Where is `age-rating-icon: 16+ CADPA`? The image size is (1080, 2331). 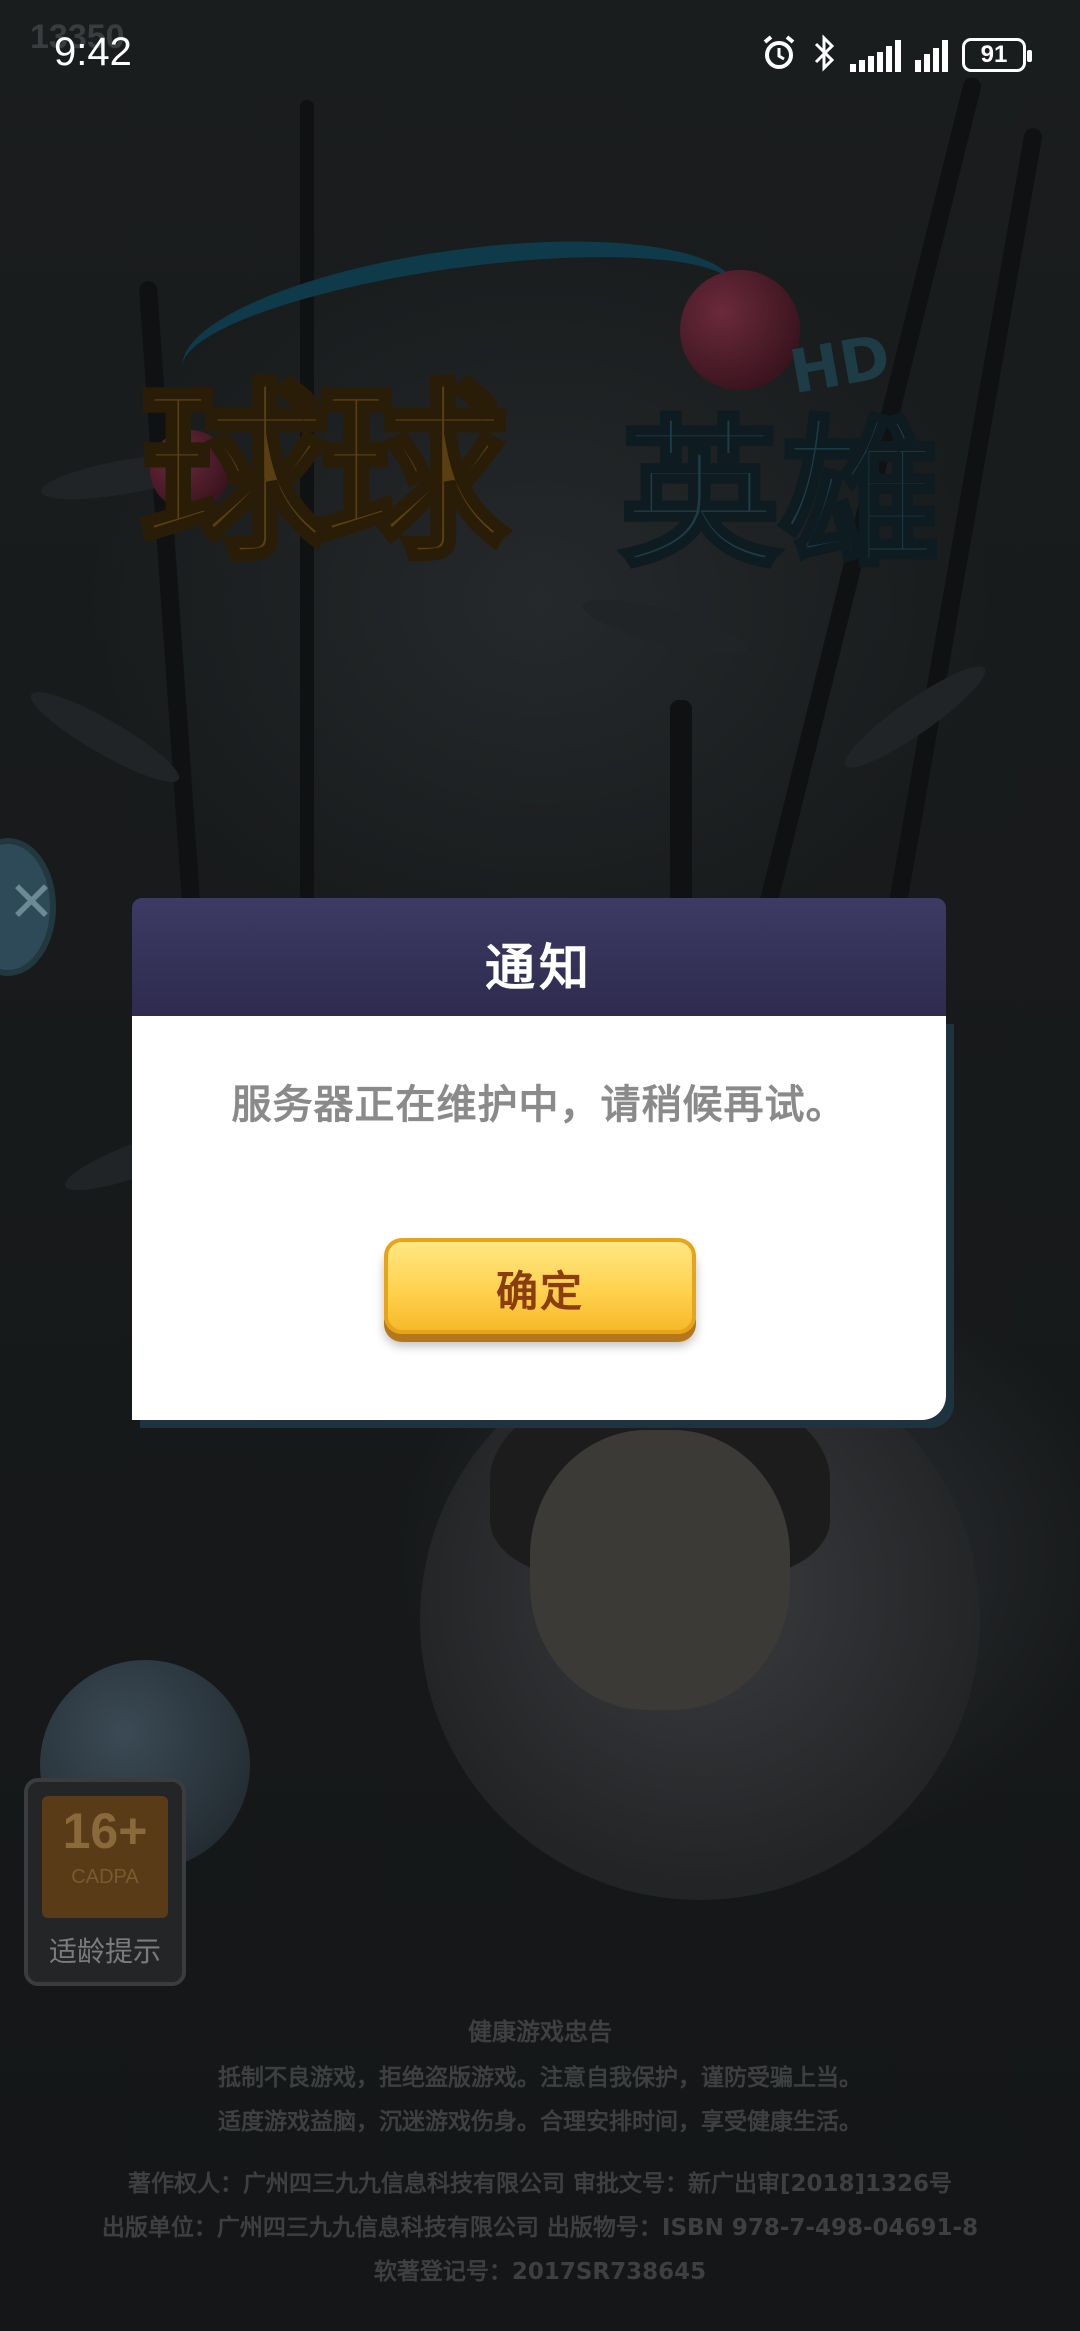
age-rating-icon: 16+ CADPA is located at coordinates (105, 1857).